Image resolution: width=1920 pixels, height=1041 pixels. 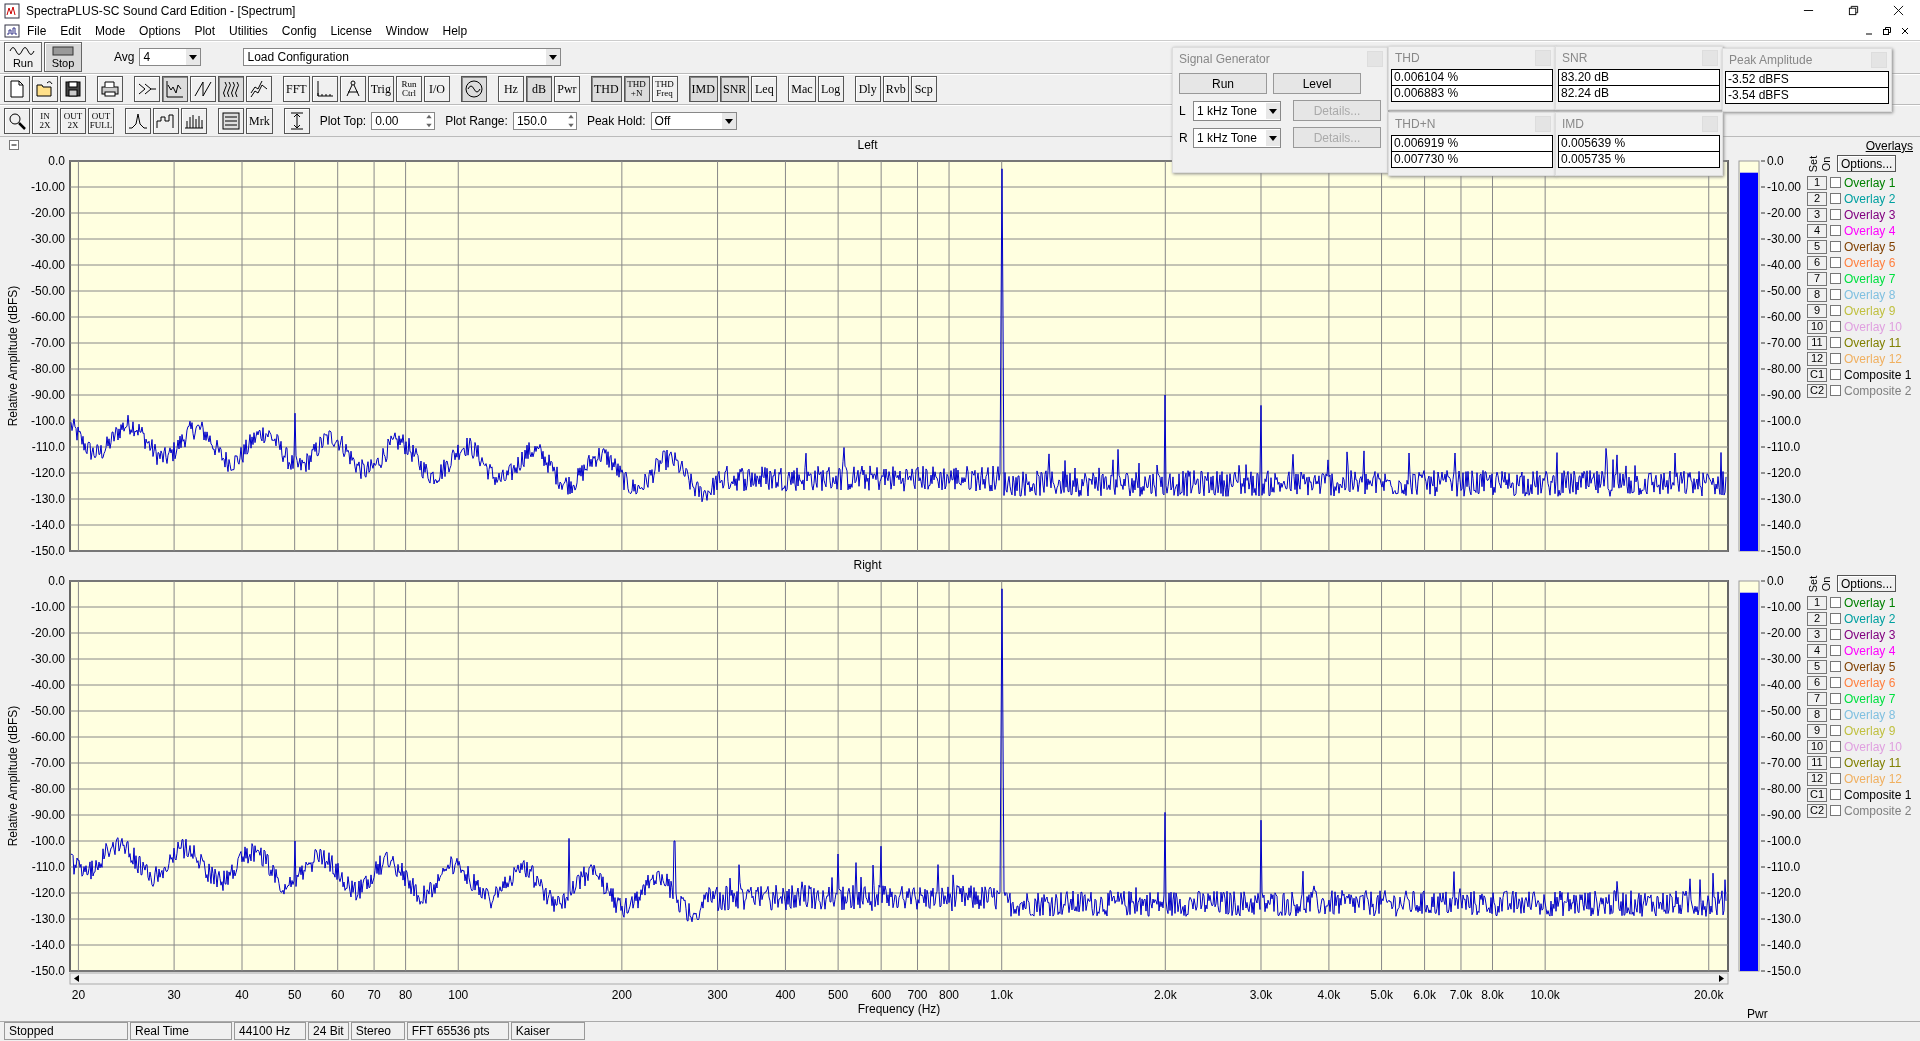 I want to click on toolbar-button: Rvb, so click(x=895, y=89).